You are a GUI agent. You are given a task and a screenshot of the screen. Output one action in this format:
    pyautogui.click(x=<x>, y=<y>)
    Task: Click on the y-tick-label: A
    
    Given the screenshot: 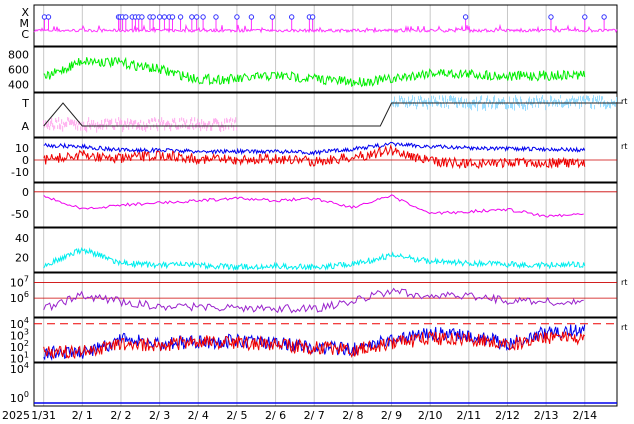 What is the action you would take?
    pyautogui.click(x=25, y=126)
    